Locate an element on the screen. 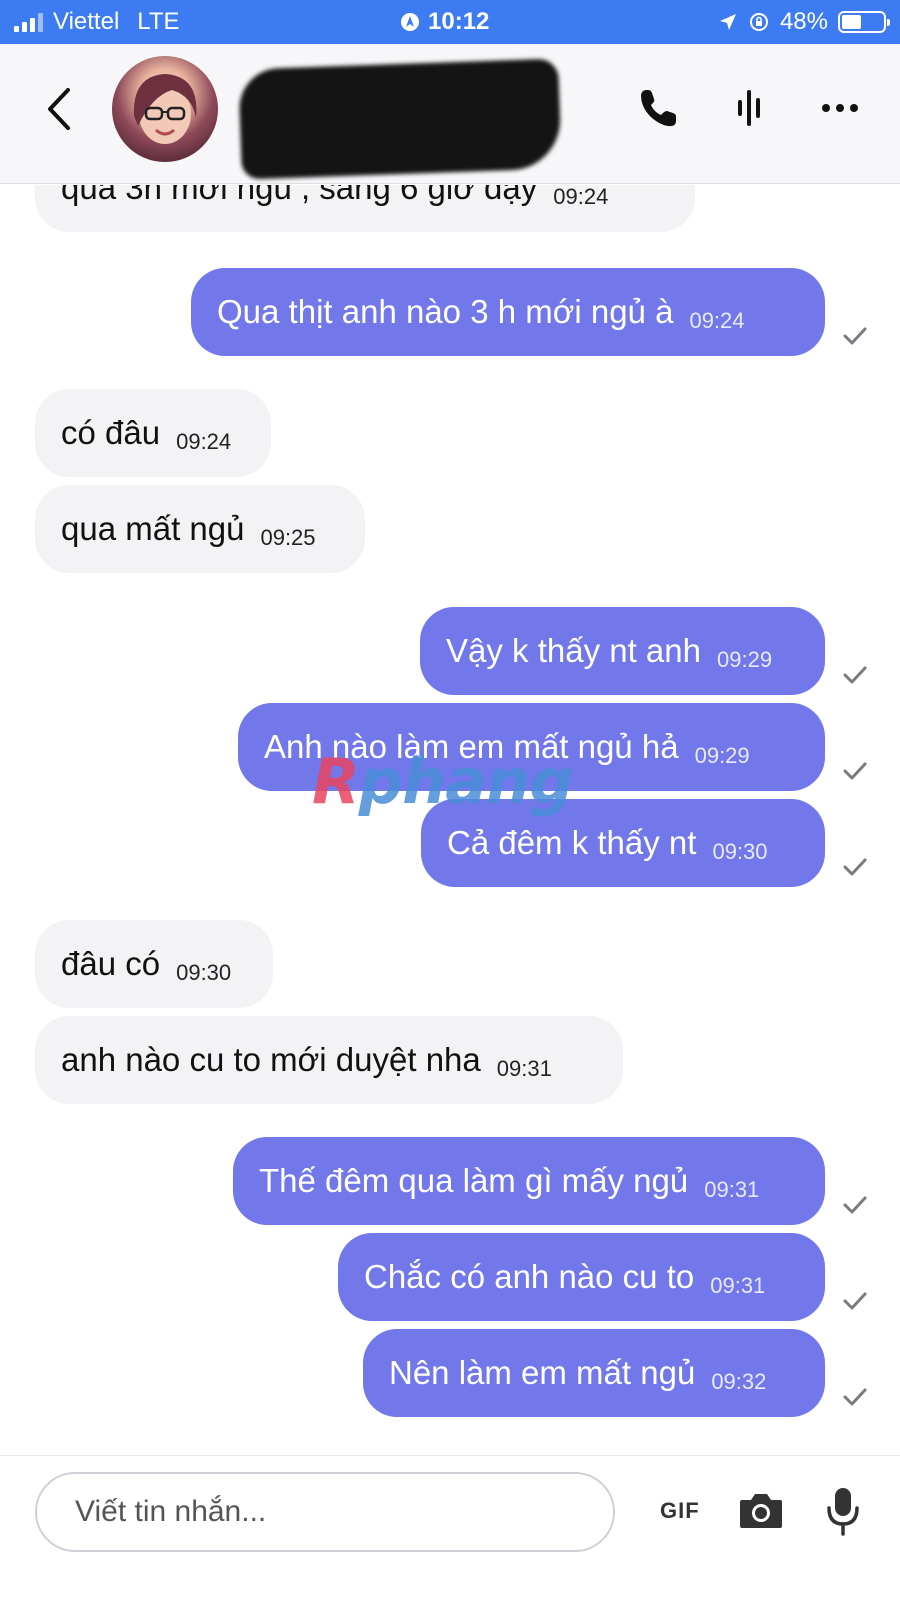 The image size is (900, 1600). navigation-app-icon is located at coordinates (410, 22).